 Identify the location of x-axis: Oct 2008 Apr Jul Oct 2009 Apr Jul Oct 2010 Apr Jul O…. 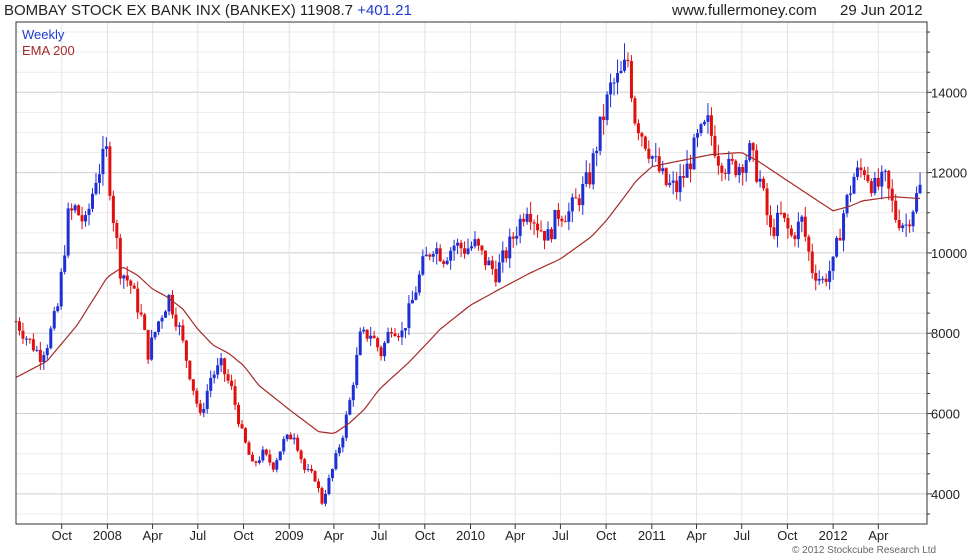
(470, 533).